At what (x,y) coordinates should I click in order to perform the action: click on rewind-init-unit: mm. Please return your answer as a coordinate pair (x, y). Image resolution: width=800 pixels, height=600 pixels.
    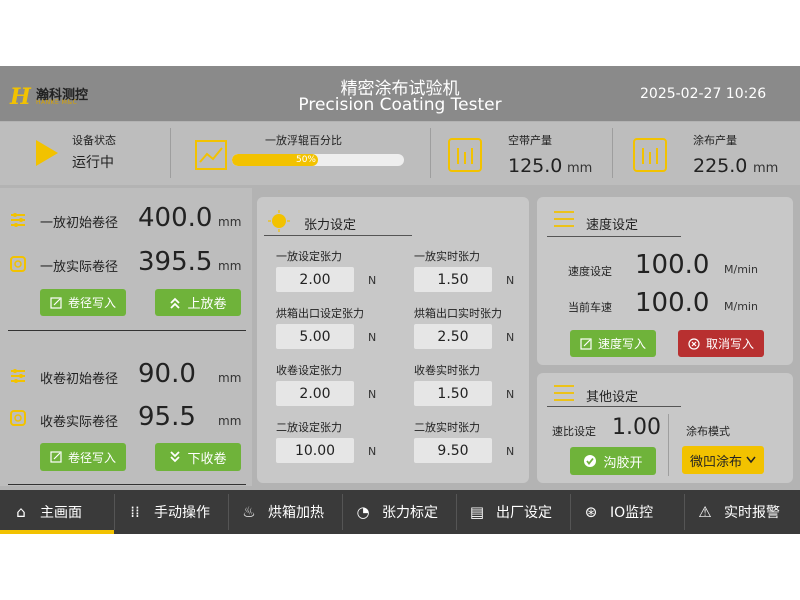
    Looking at the image, I should click on (230, 378).